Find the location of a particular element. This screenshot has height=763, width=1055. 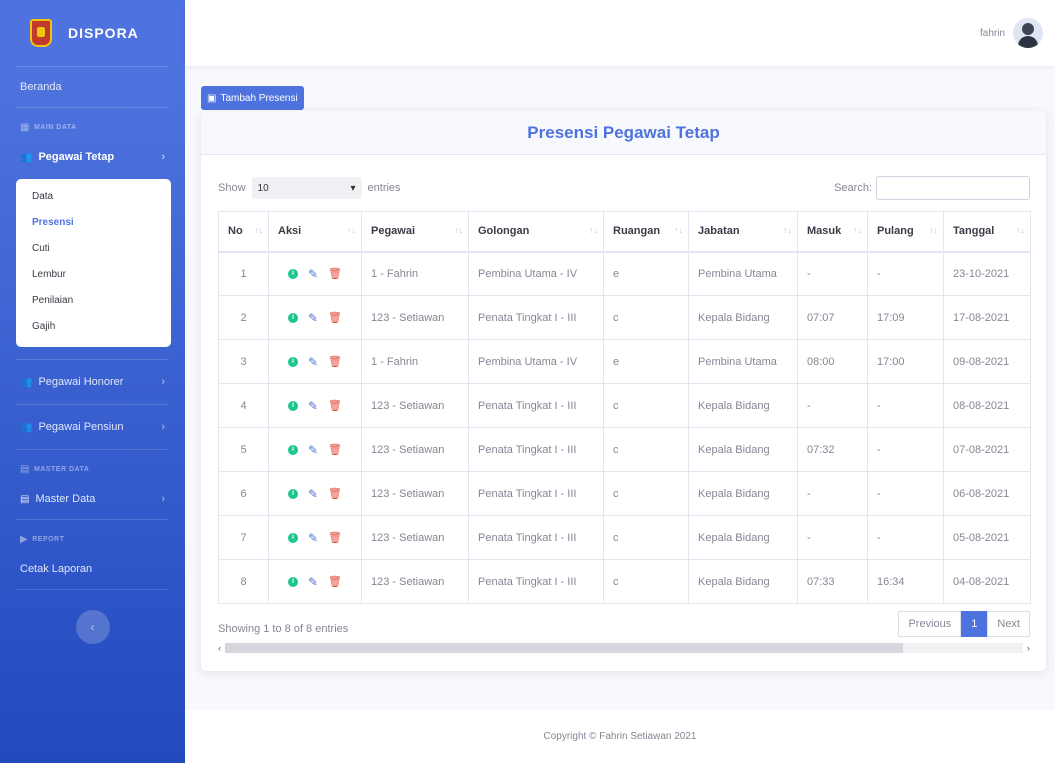

cell-no: 8 is located at coordinates (243, 581).